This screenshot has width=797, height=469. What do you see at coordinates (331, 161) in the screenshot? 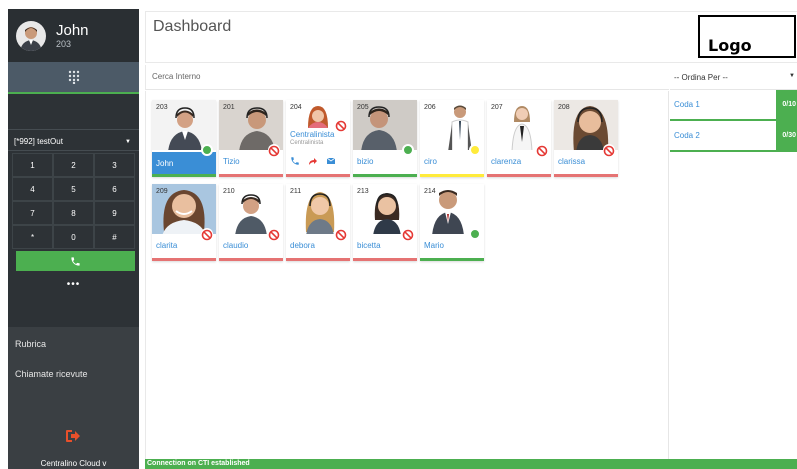
I see `mail-icon` at bounding box center [331, 161].